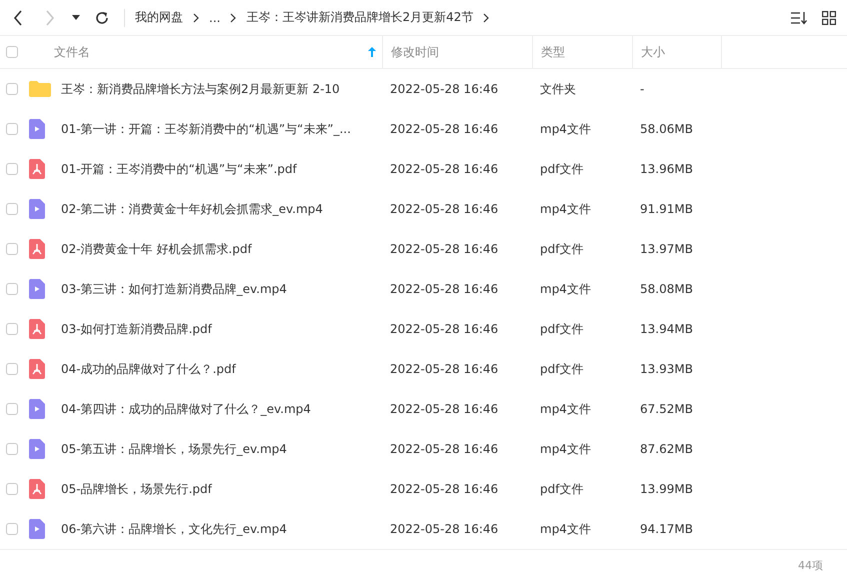 Image resolution: width=847 pixels, height=574 pixels. What do you see at coordinates (18, 18) in the screenshot?
I see `chevron-left-icon` at bounding box center [18, 18].